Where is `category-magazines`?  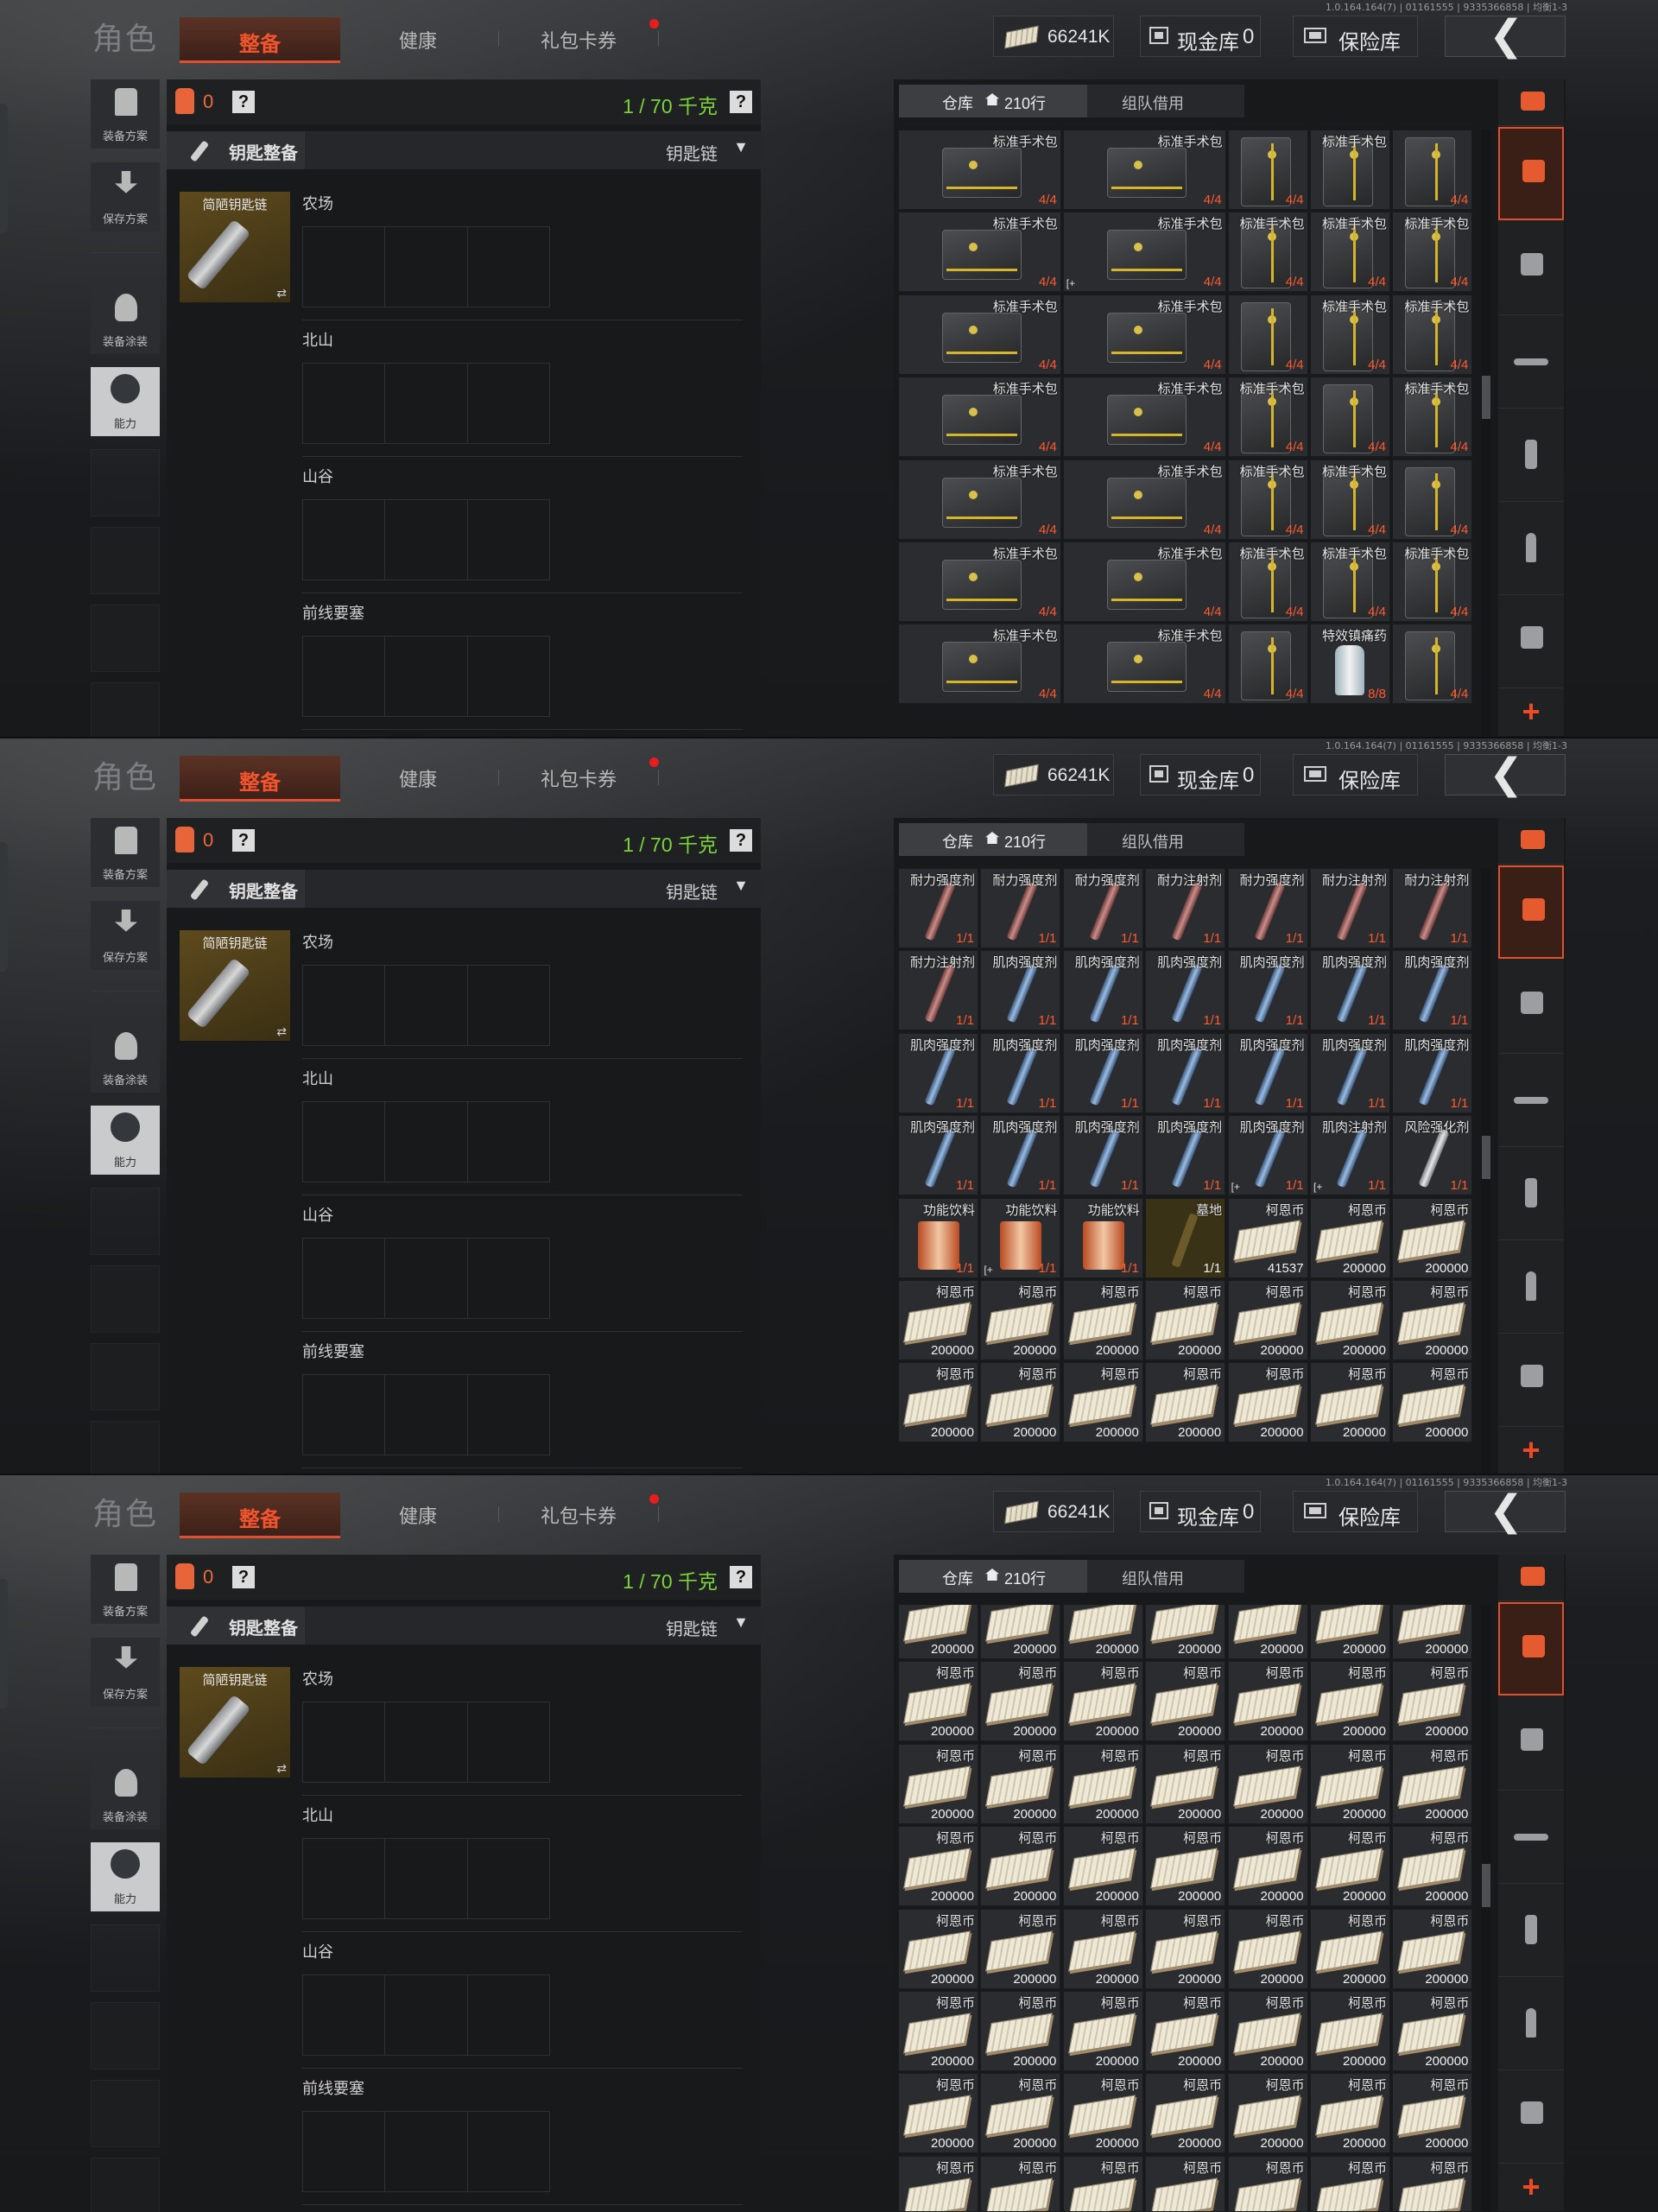
category-magazines is located at coordinates (1531, 455).